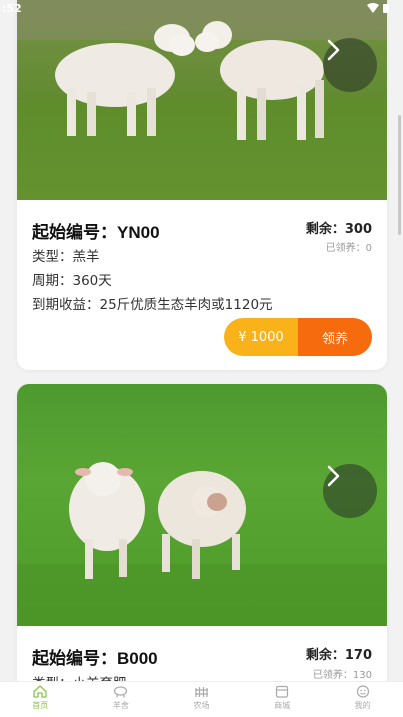 This screenshot has height=717, width=403. What do you see at coordinates (40, 699) in the screenshot?
I see `tab-home: 首页` at bounding box center [40, 699].